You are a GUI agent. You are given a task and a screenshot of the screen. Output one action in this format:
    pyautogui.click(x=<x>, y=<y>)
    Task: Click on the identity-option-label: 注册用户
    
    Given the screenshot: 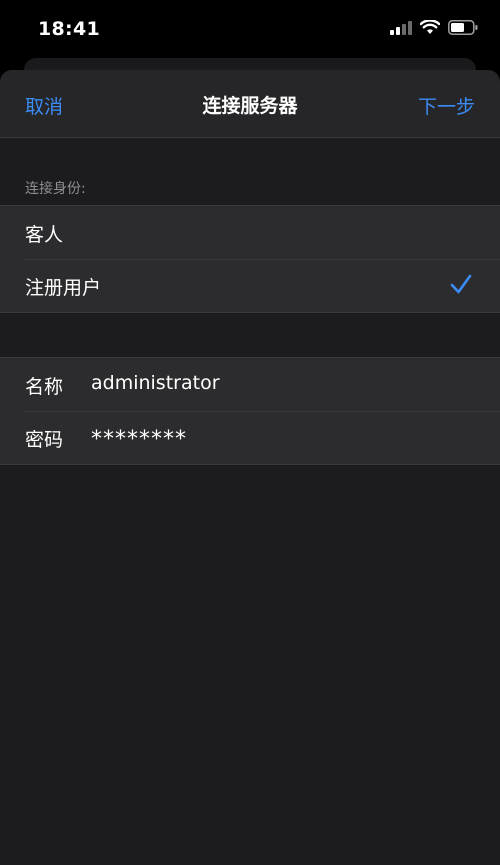 What is the action you would take?
    pyautogui.click(x=63, y=288)
    